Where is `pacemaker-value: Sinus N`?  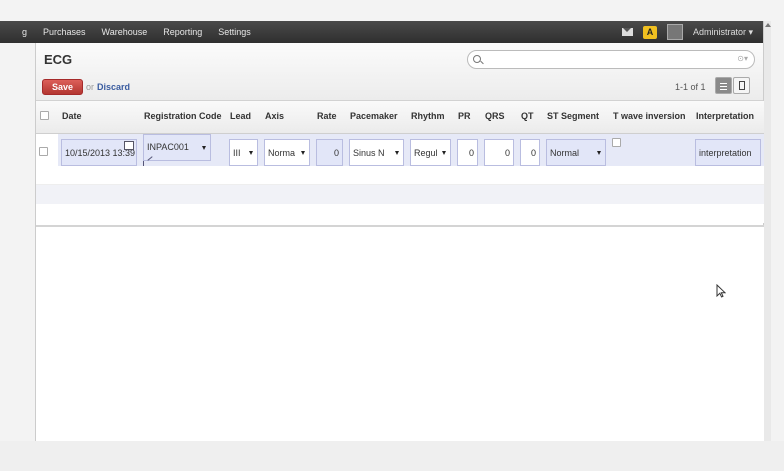 pacemaker-value: Sinus N is located at coordinates (369, 152).